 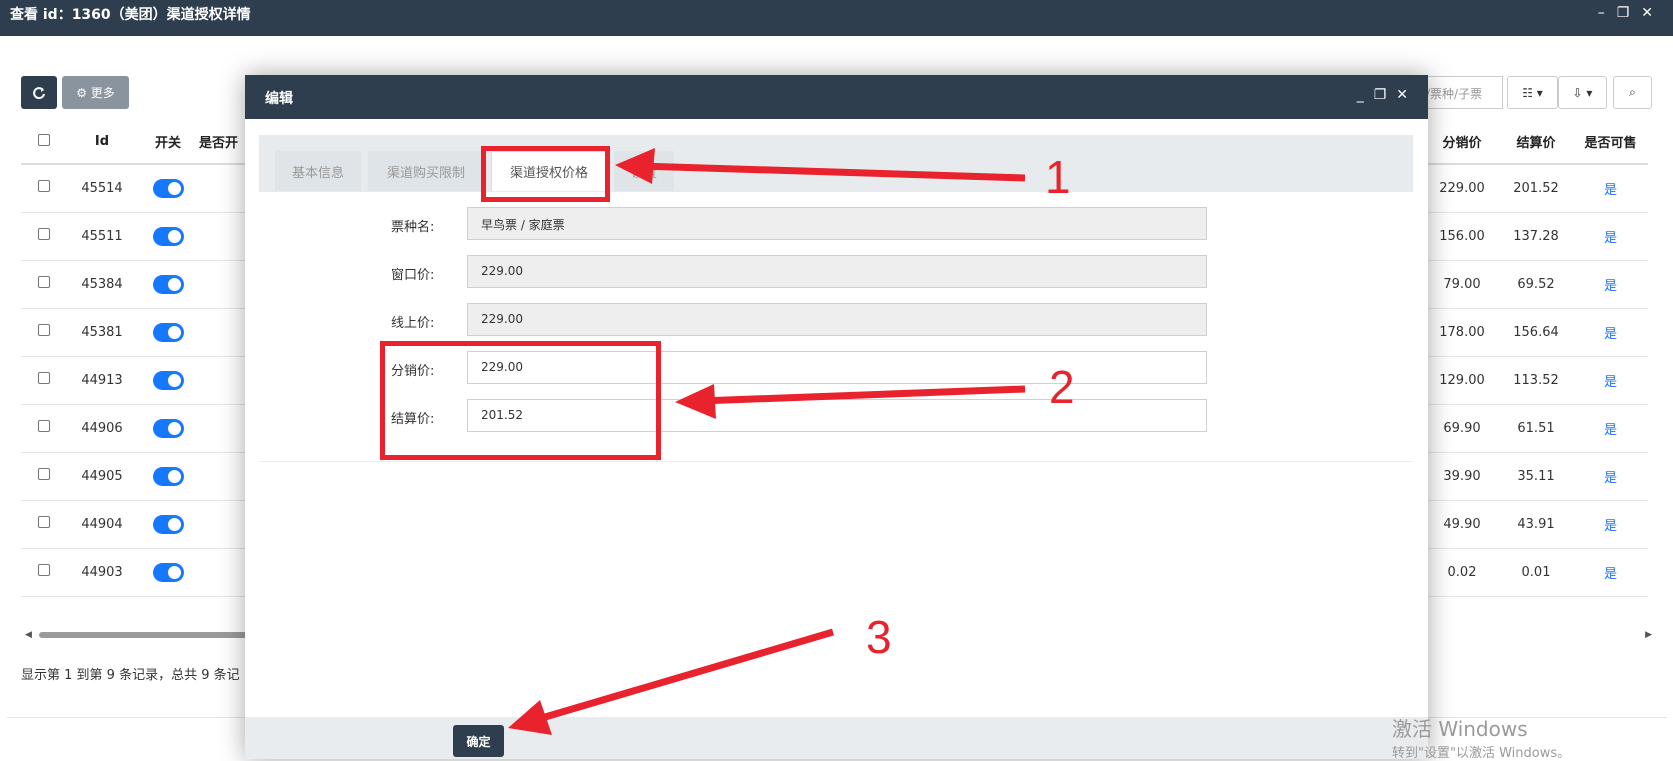 I want to click on row-id: 45514, so click(x=102, y=188).